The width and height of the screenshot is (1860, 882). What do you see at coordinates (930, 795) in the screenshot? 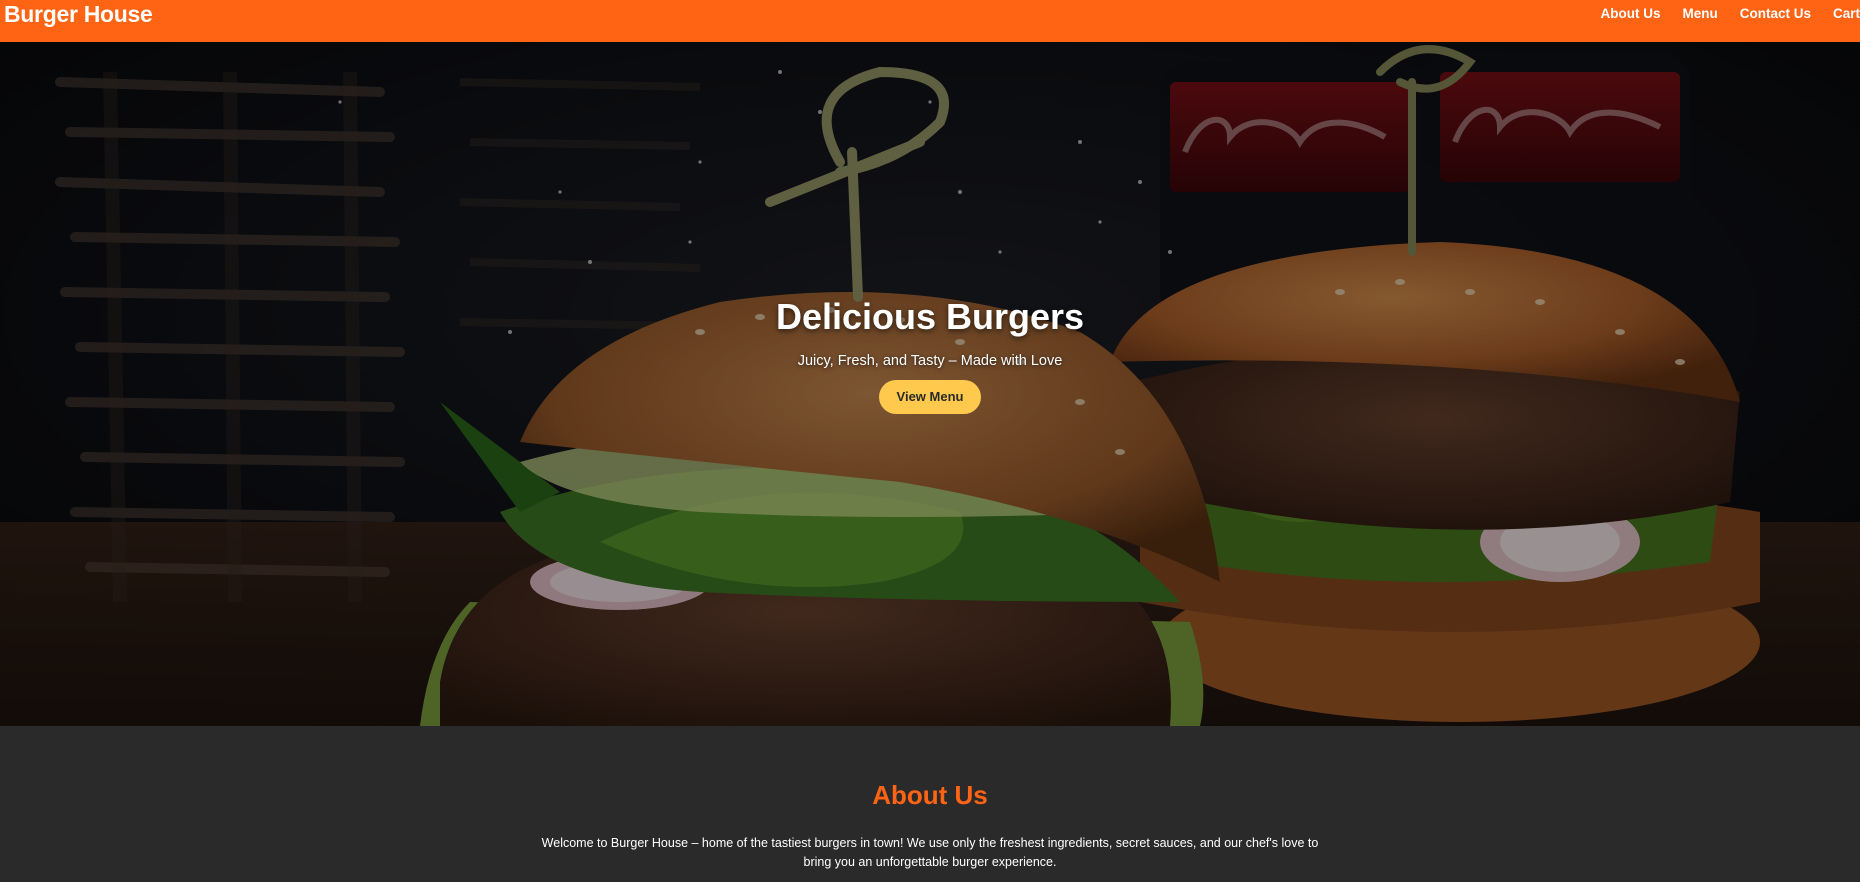
I see `about-title: About Us` at bounding box center [930, 795].